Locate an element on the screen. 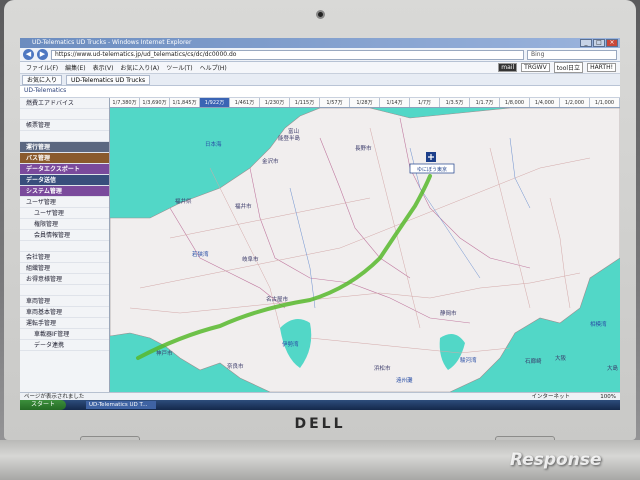 The width and height of the screenshot is (640, 480). place-label: 岐阜市 is located at coordinates (250, 259).